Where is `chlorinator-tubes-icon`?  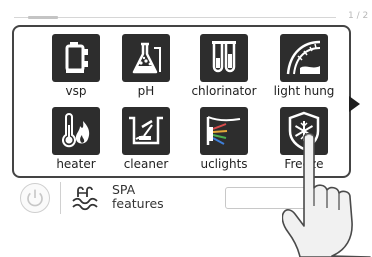 chlorinator-tubes-icon is located at coordinates (224, 58).